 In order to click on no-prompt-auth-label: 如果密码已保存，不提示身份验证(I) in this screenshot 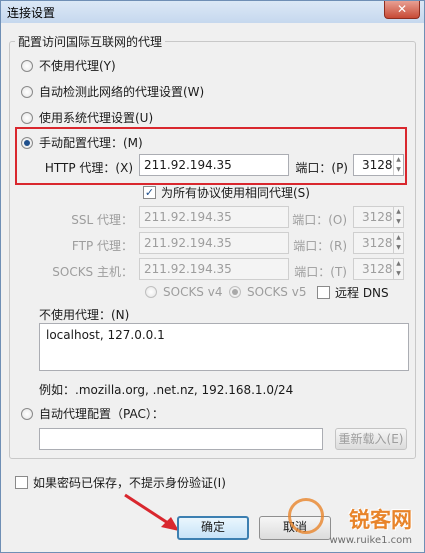, I will do `click(129, 483)`.